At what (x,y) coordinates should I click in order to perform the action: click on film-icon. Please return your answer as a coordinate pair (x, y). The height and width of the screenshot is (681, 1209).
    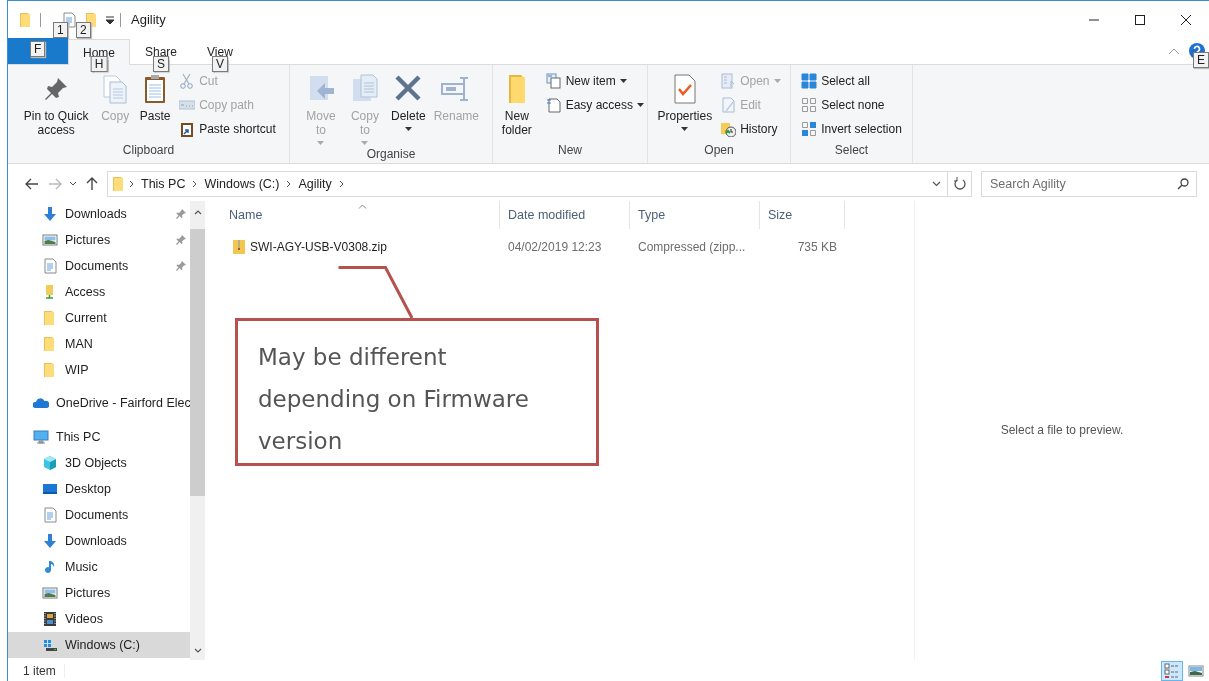
    Looking at the image, I should click on (50, 619).